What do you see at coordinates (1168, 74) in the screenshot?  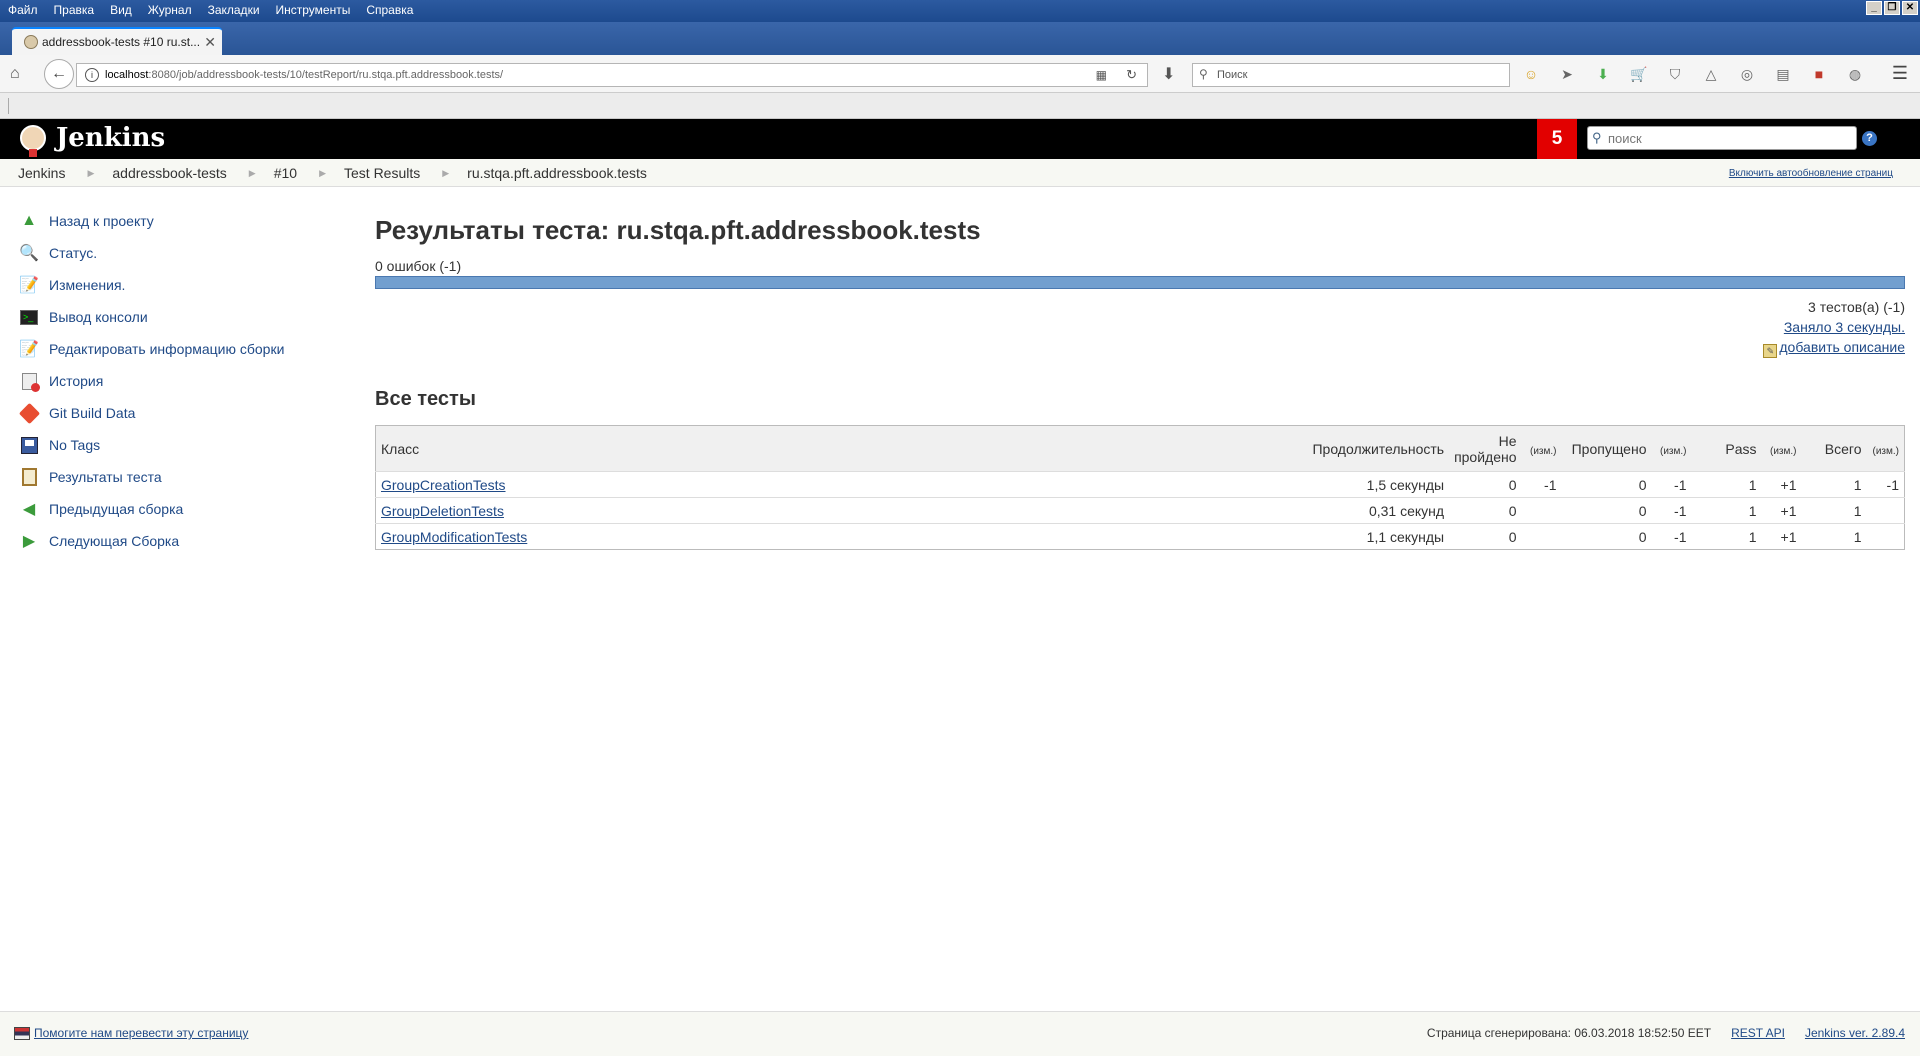 I see `download-icon: ⬇` at bounding box center [1168, 74].